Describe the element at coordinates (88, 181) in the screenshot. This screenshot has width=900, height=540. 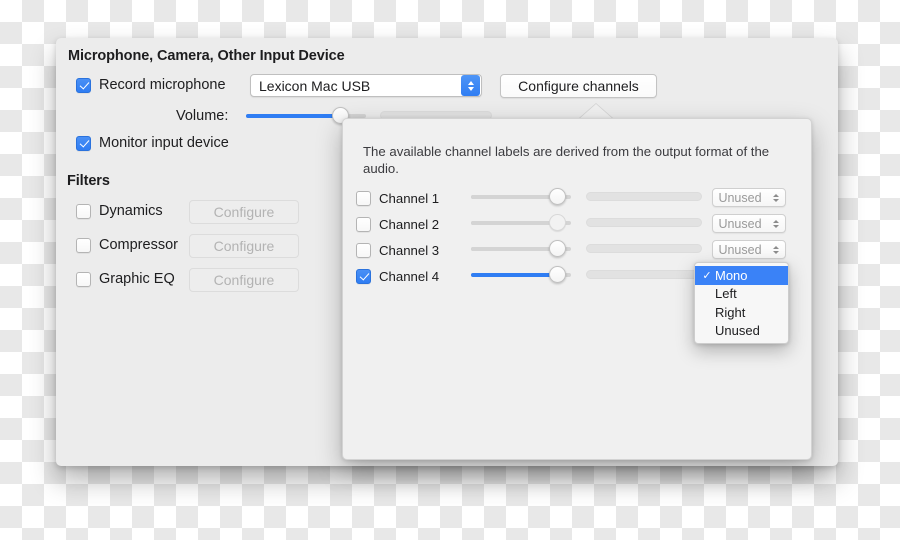
I see `filters-title: Filters` at that location.